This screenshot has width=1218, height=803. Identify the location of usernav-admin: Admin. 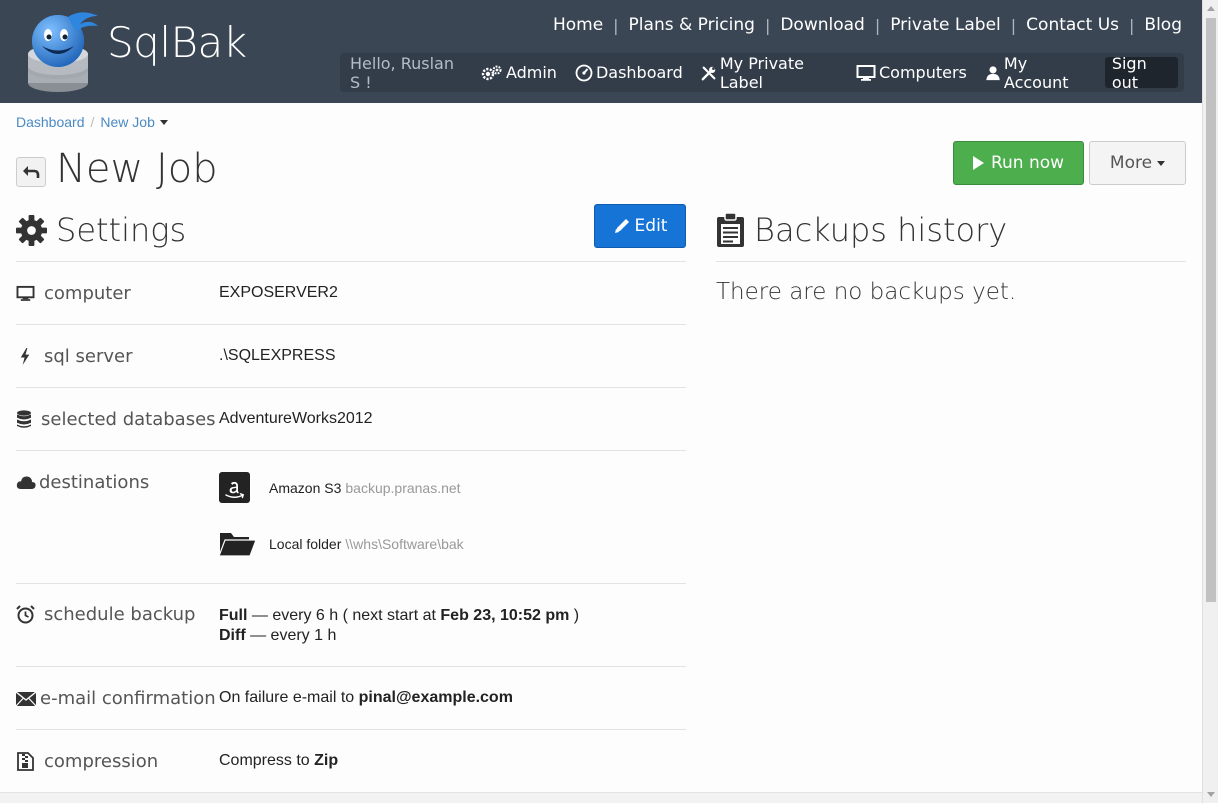
(519, 72).